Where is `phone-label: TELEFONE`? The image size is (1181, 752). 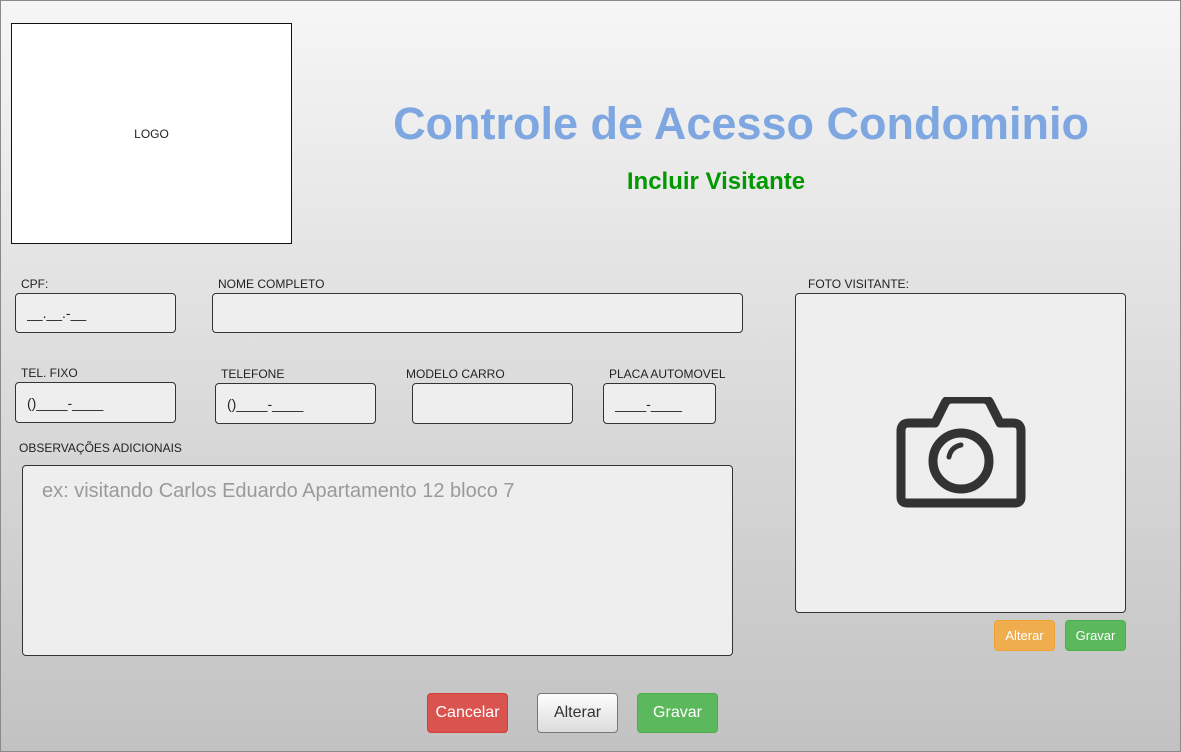 phone-label: TELEFONE is located at coordinates (253, 374).